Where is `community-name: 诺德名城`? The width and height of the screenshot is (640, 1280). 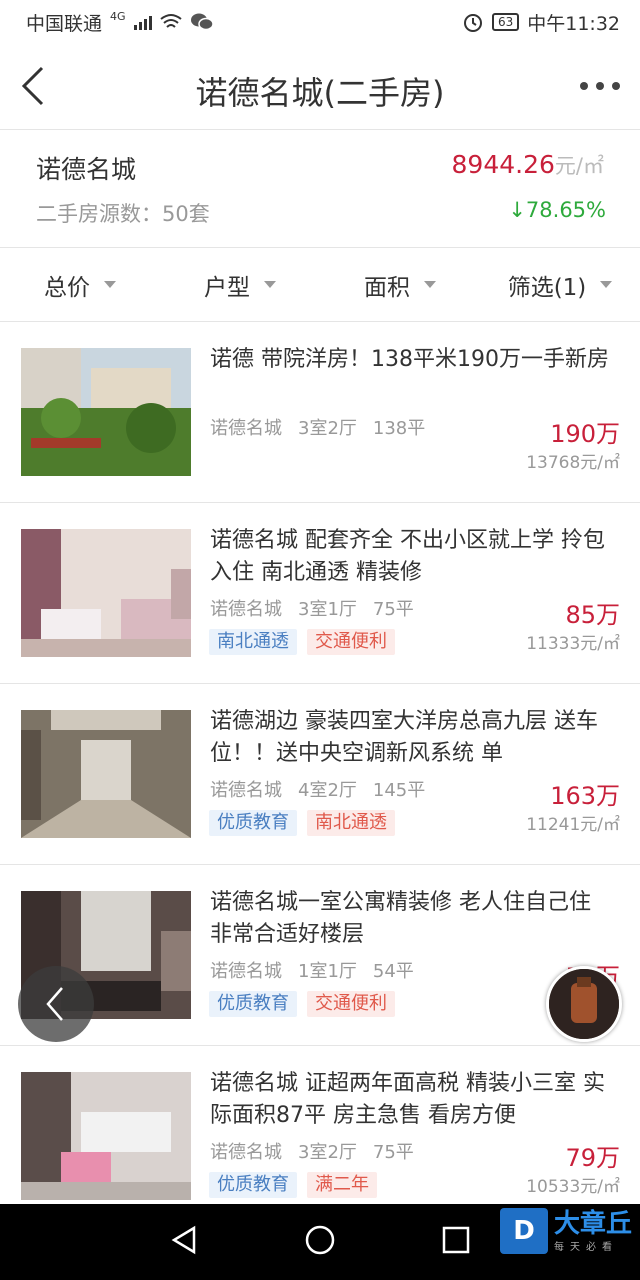
community-name: 诺德名城 is located at coordinates (86, 169).